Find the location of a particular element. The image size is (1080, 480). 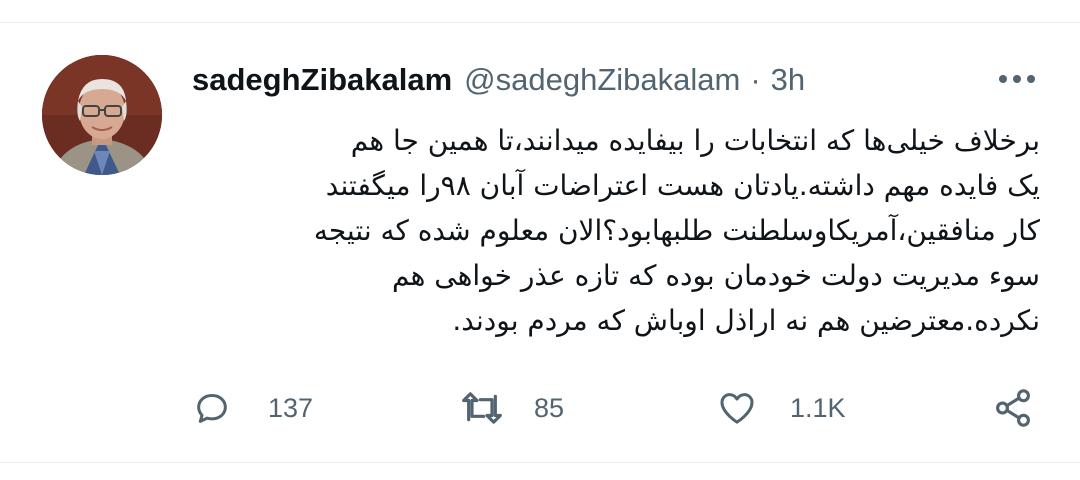

tweet-actions: 137 85 1.1K is located at coordinates (622, 408).